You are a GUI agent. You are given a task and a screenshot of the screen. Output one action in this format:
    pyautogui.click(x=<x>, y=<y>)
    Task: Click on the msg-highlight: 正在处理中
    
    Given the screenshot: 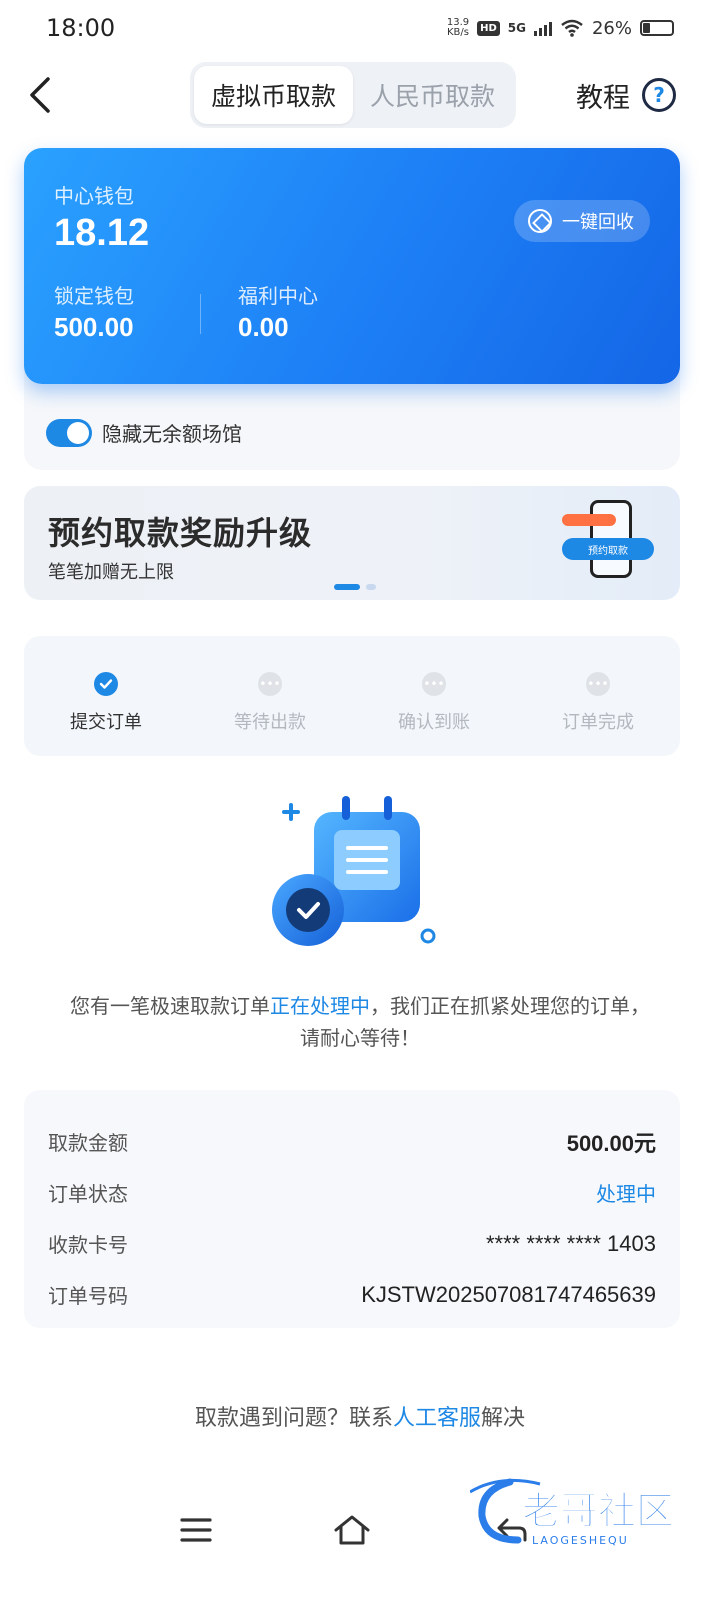 What is the action you would take?
    pyautogui.click(x=320, y=1006)
    